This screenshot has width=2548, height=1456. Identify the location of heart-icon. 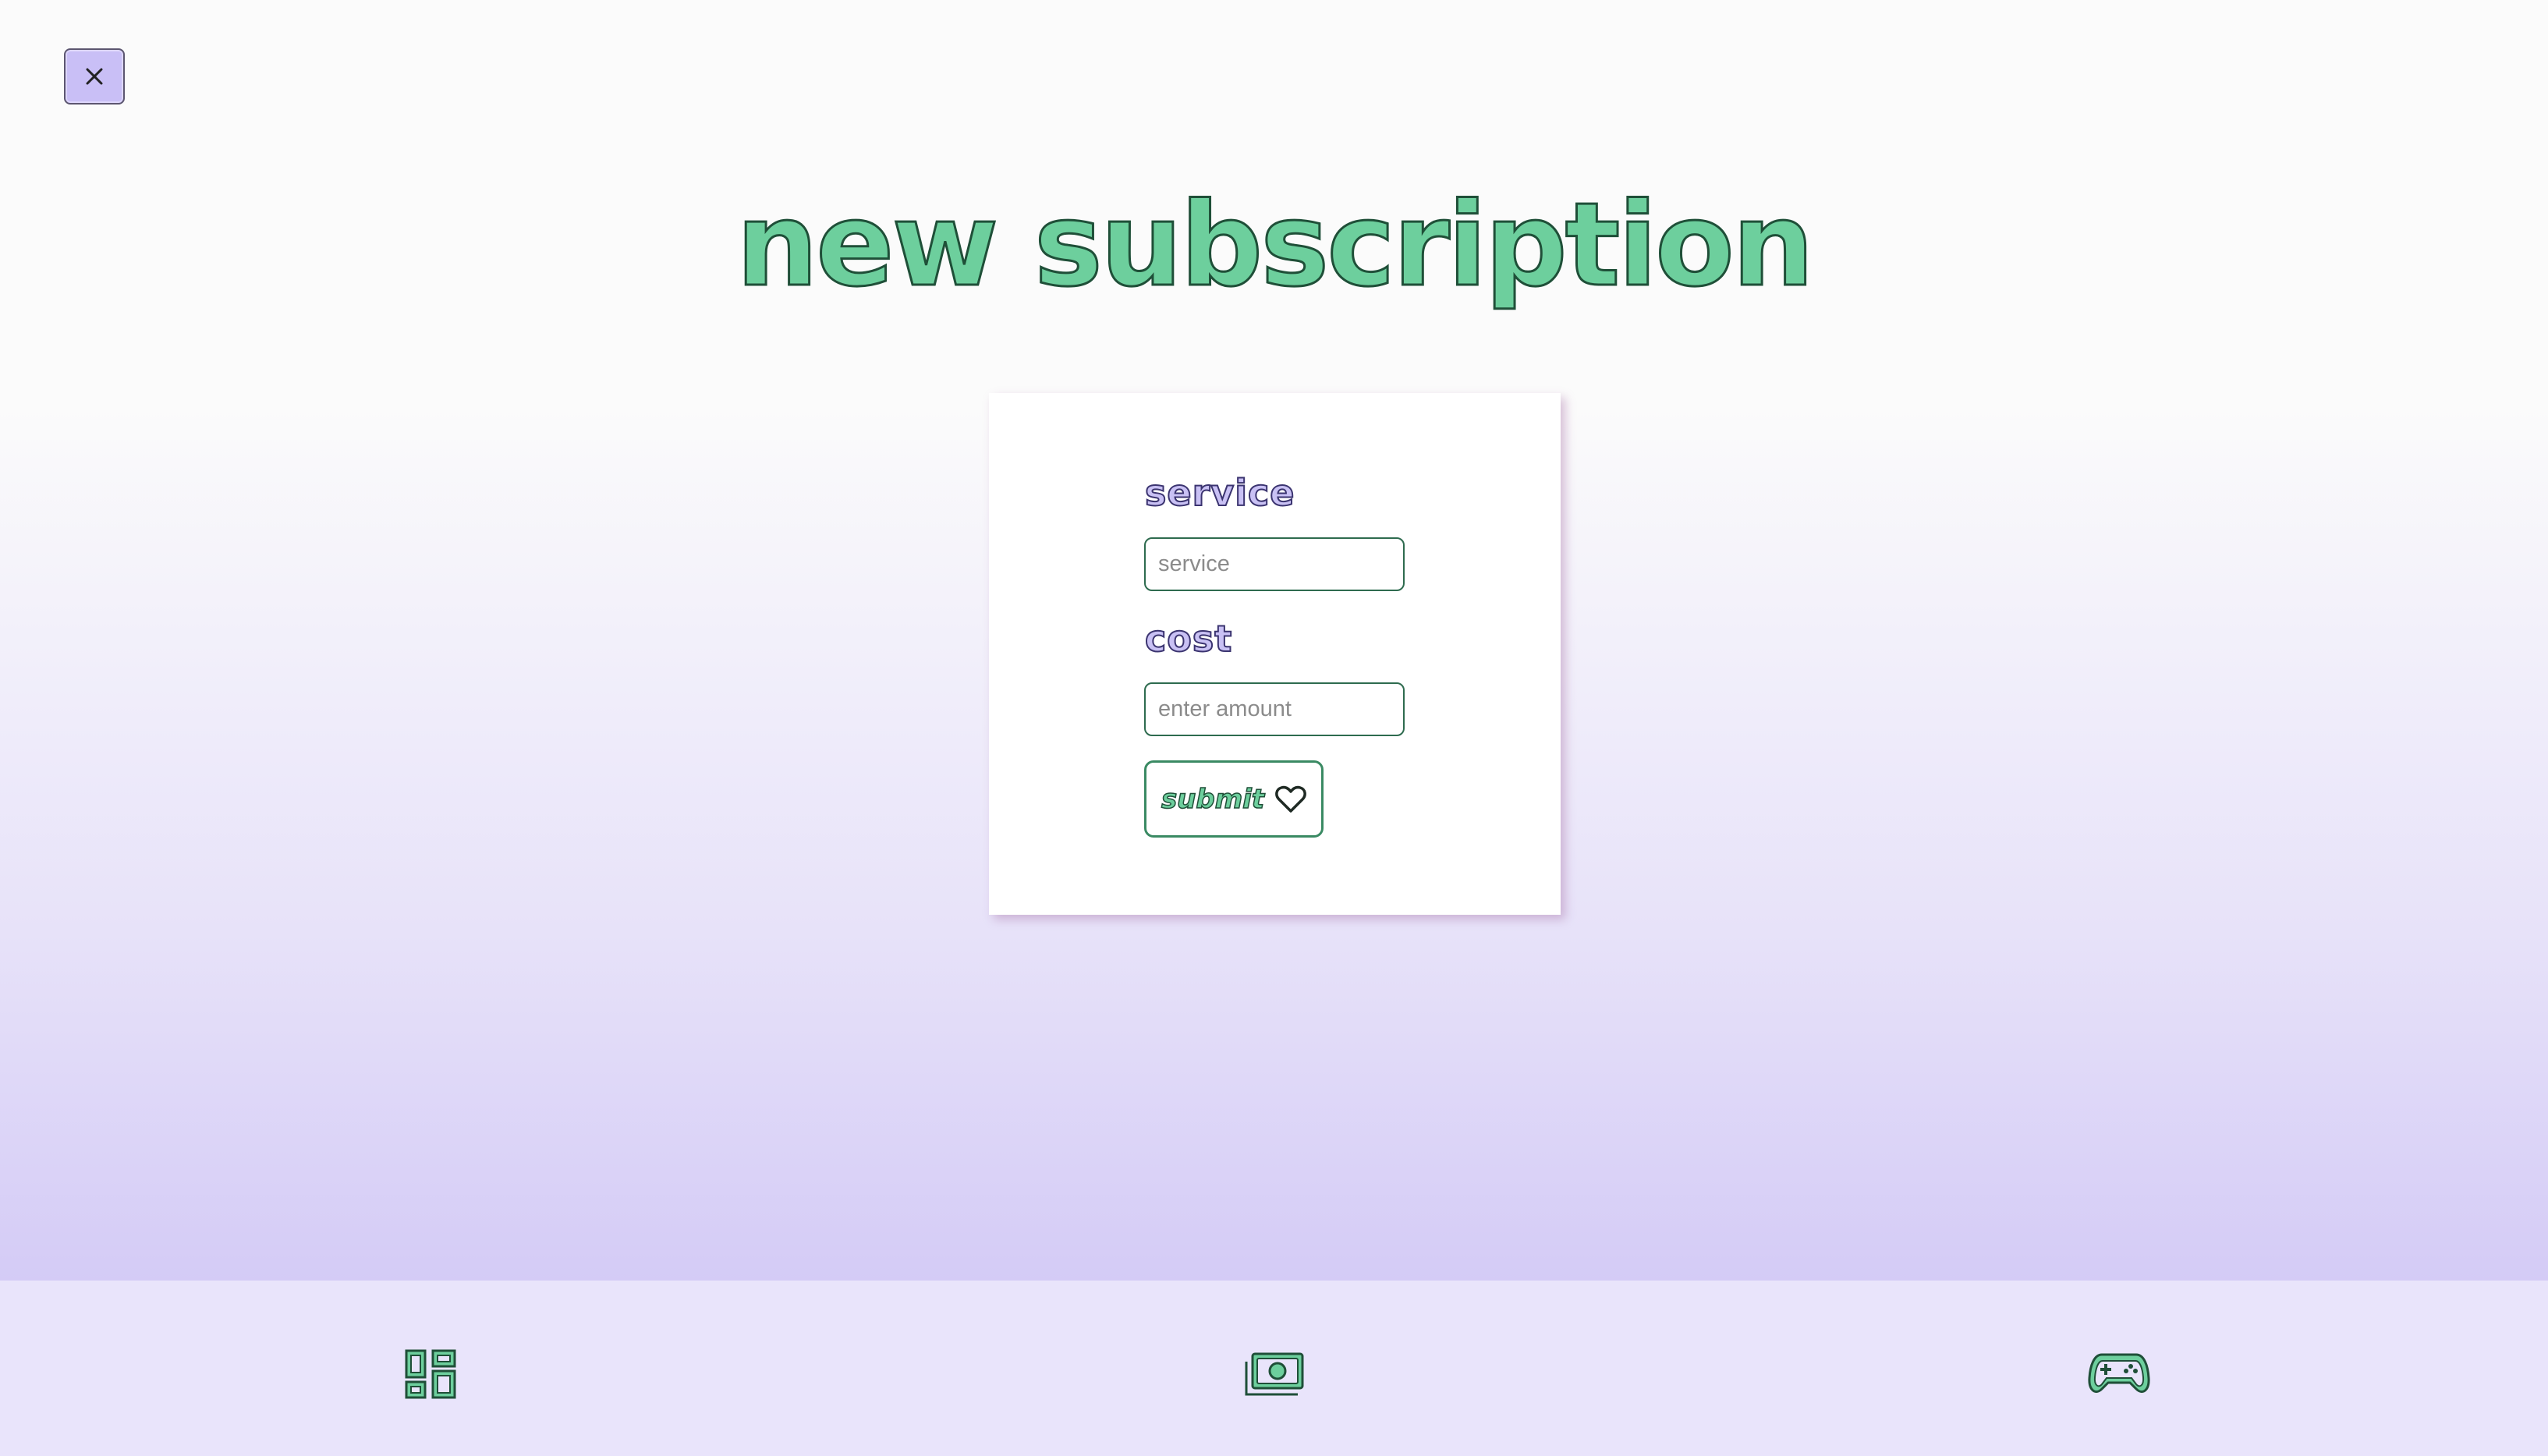
(1290, 799).